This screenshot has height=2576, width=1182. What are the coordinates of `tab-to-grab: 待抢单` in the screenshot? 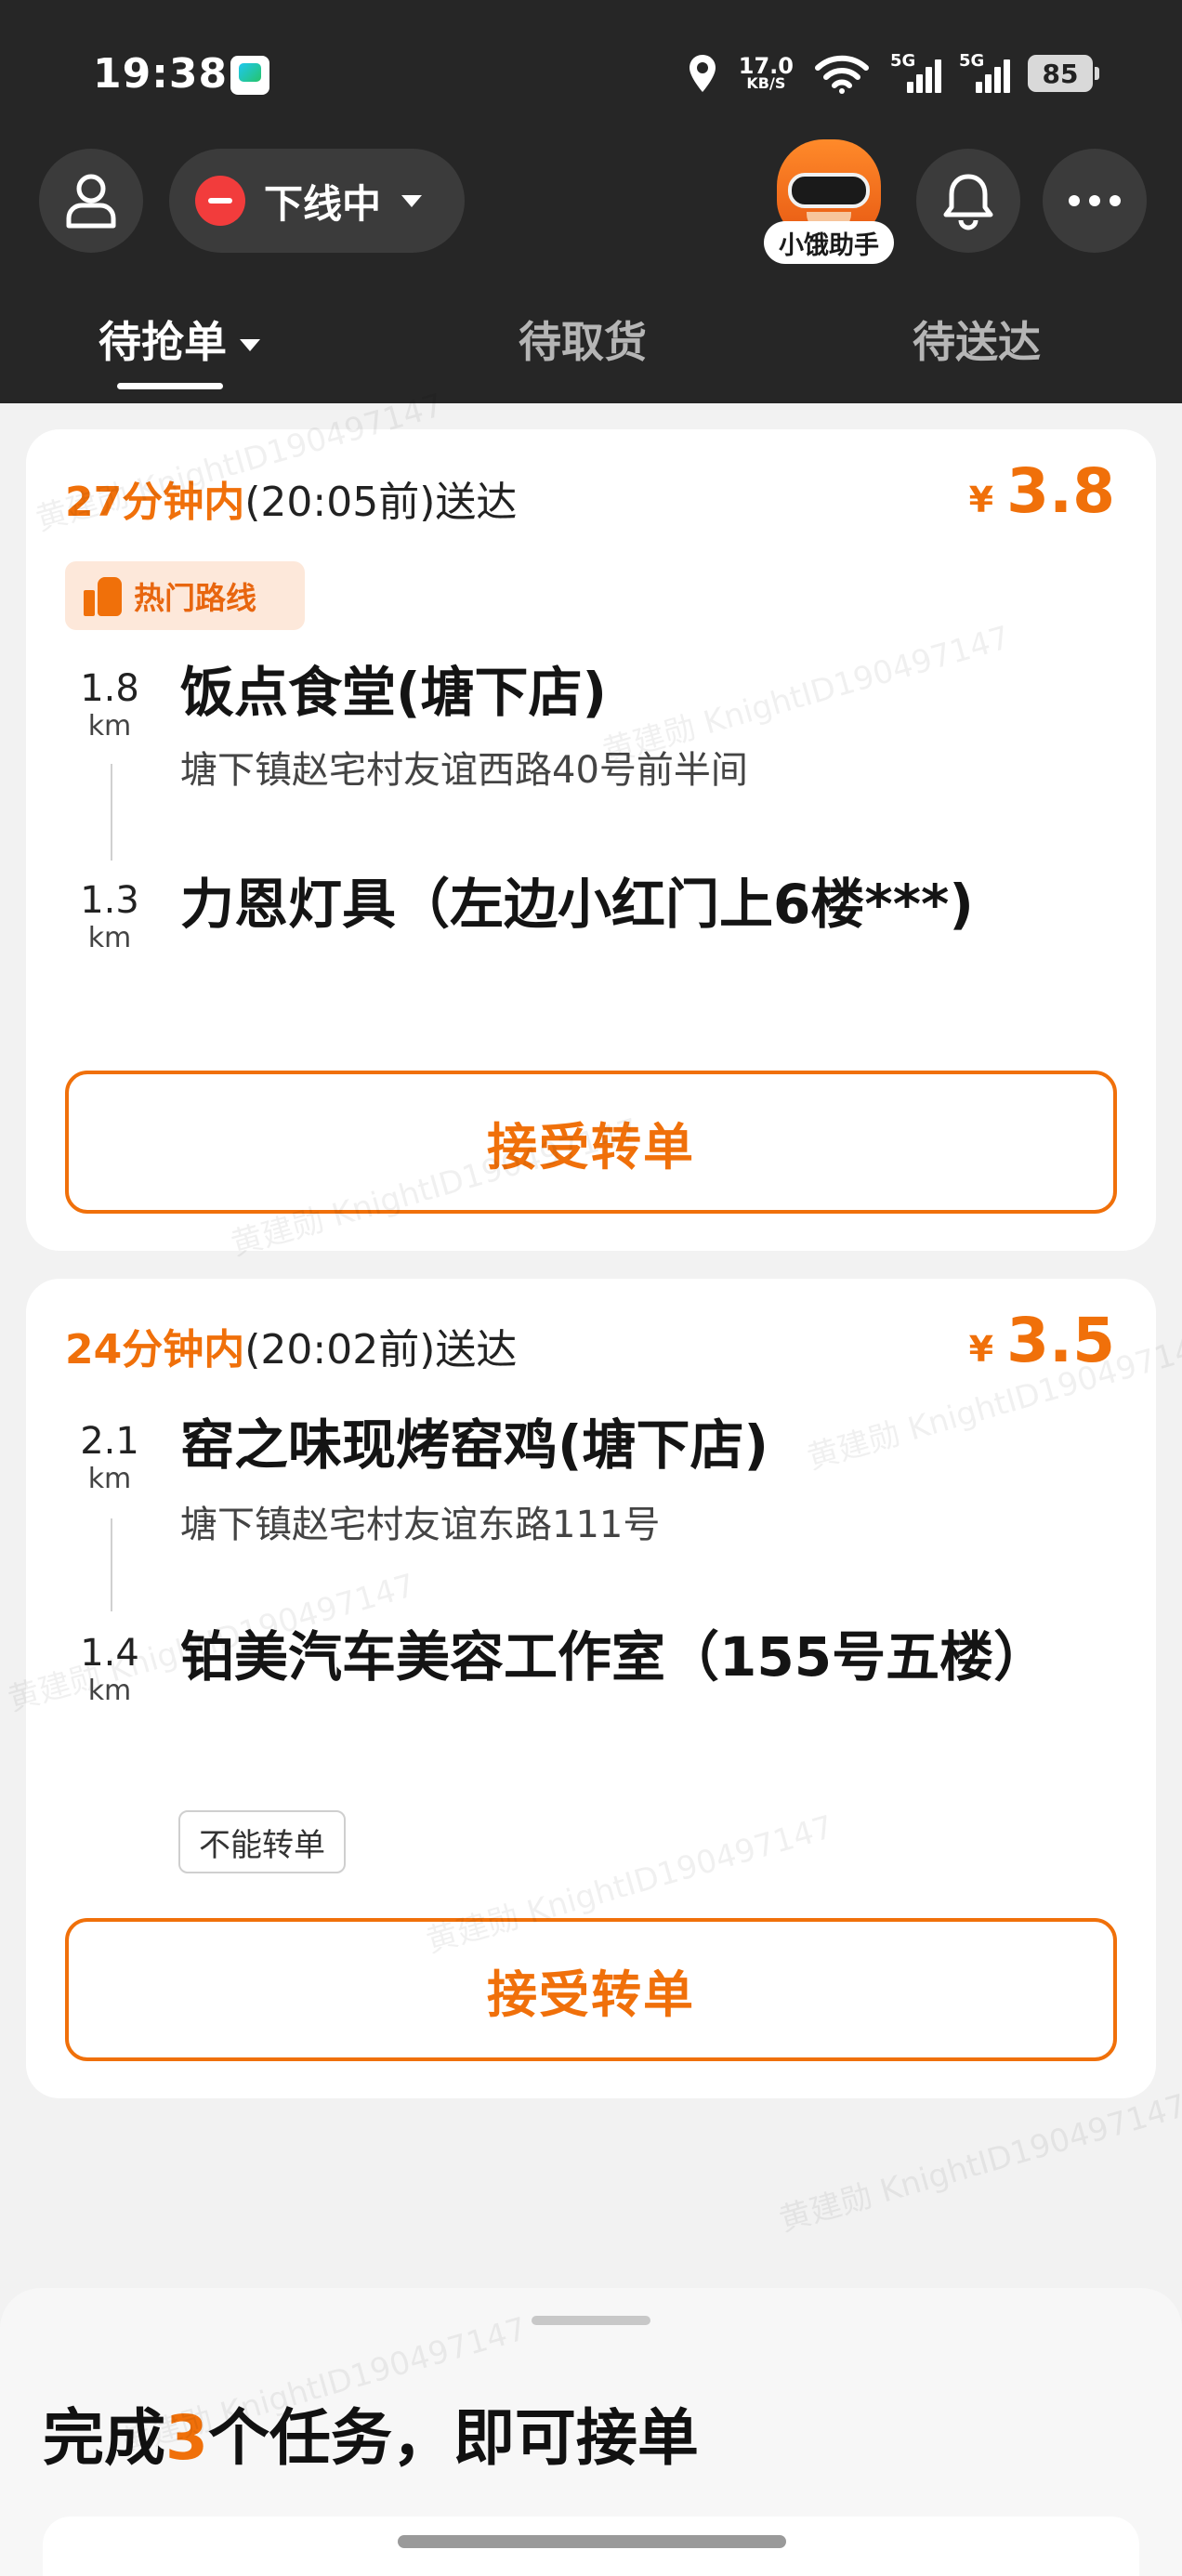 It's located at (179, 339).